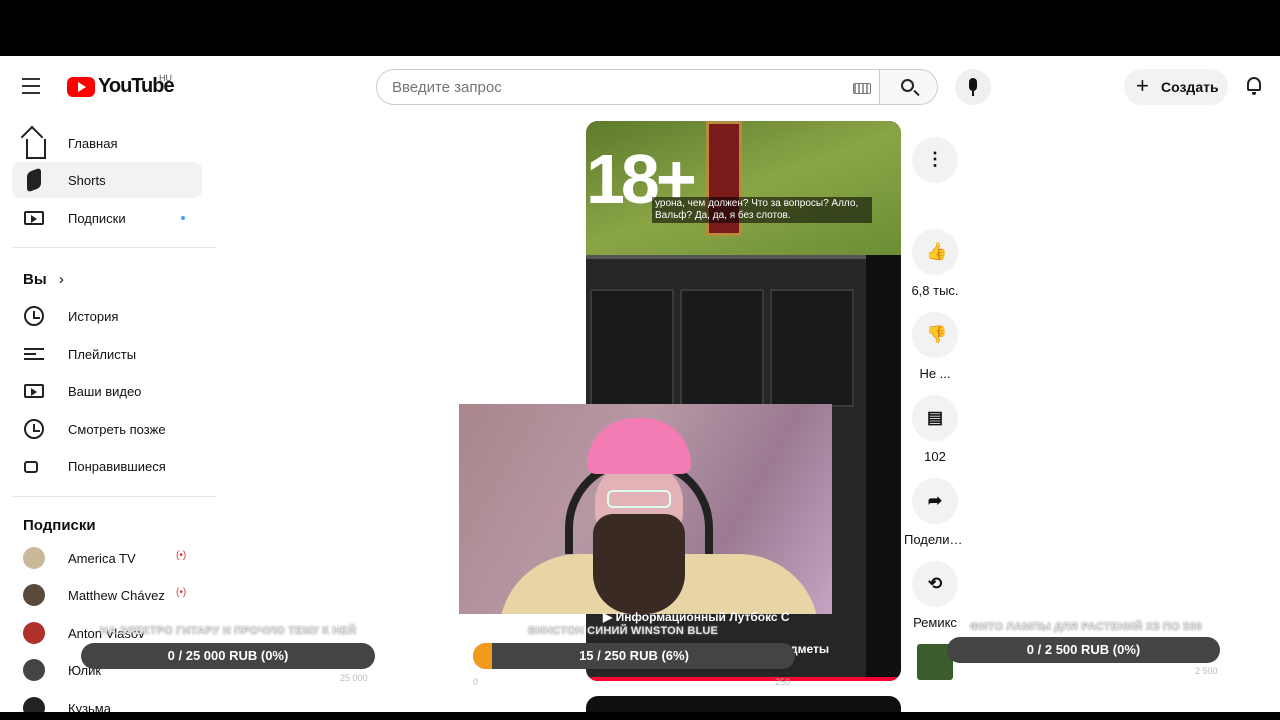  I want to click on comment-count: 102, so click(935, 456).